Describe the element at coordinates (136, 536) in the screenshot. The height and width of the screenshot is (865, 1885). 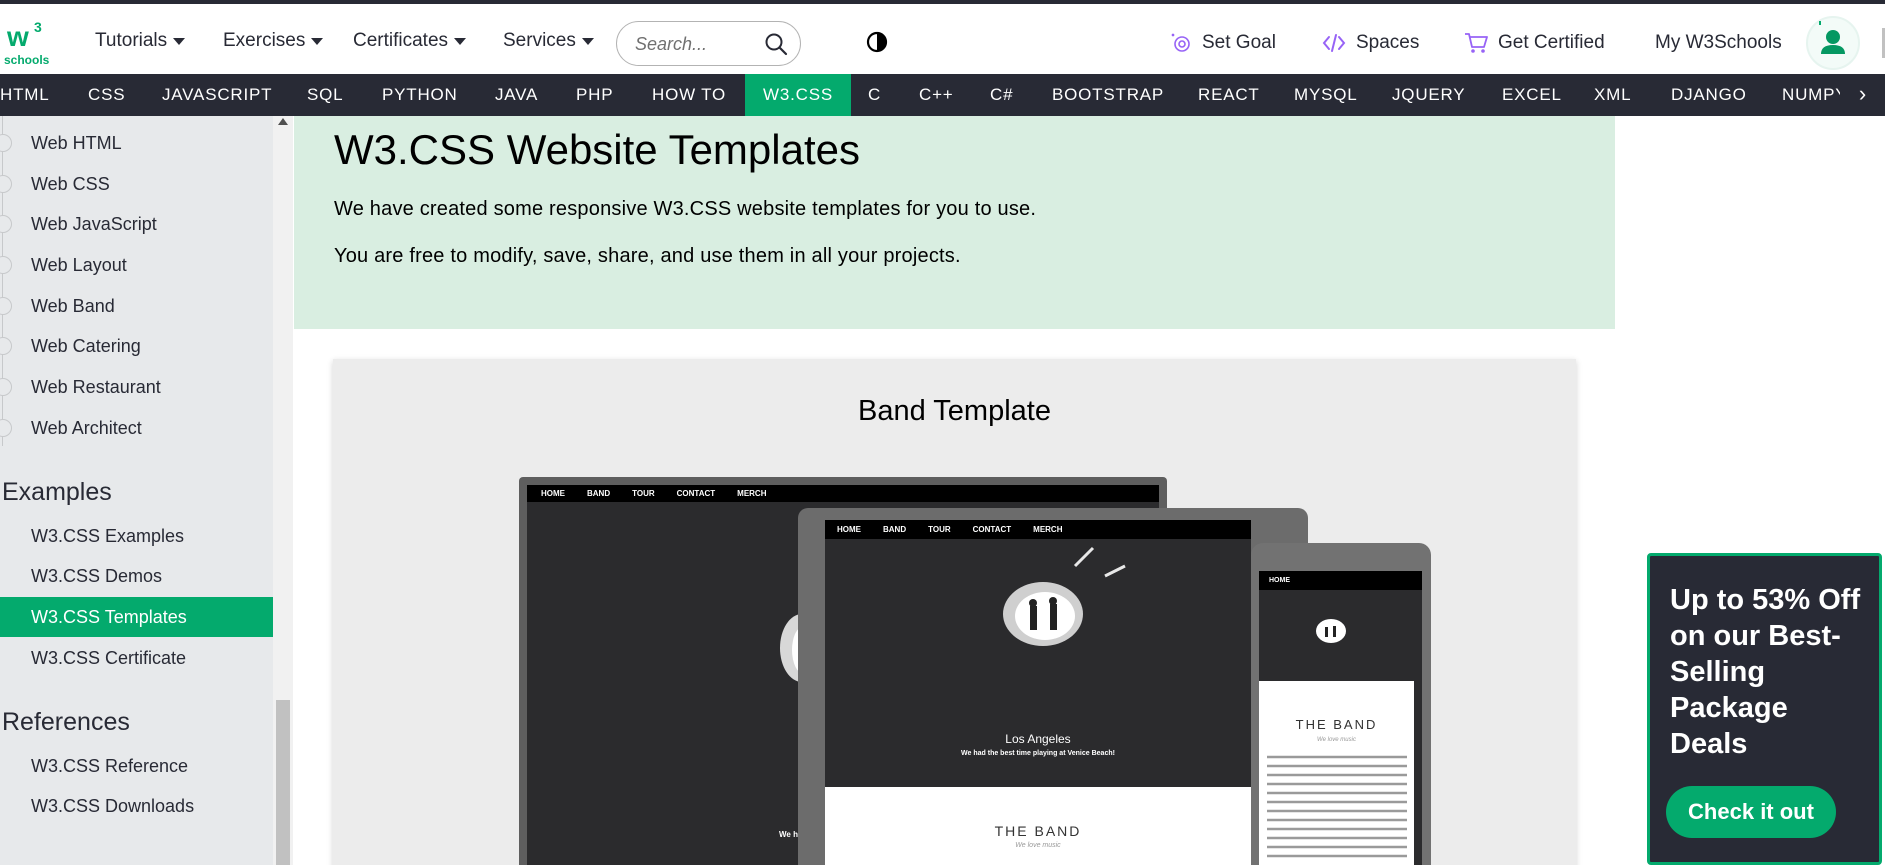
I see `sidebar-item-examples: W3.CSS Examples` at that location.